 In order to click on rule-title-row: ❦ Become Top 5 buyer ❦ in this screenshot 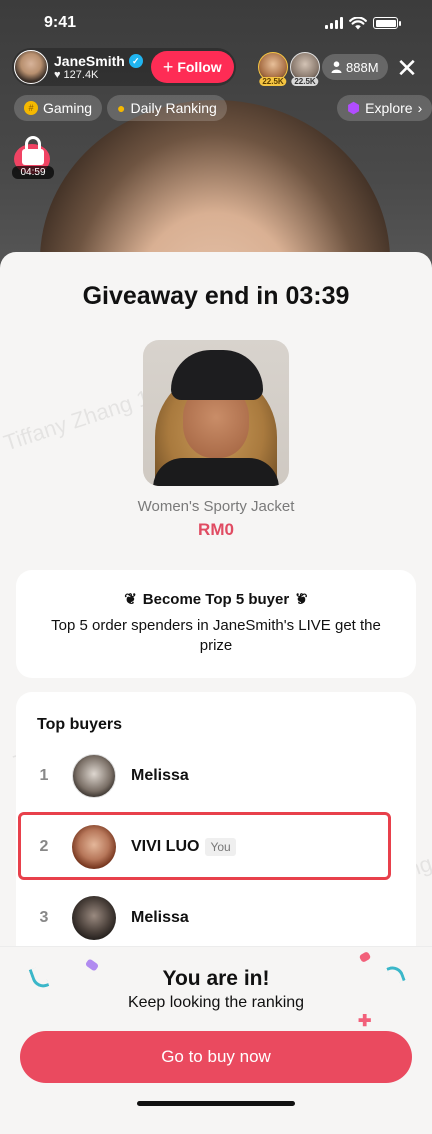, I will do `click(216, 599)`.